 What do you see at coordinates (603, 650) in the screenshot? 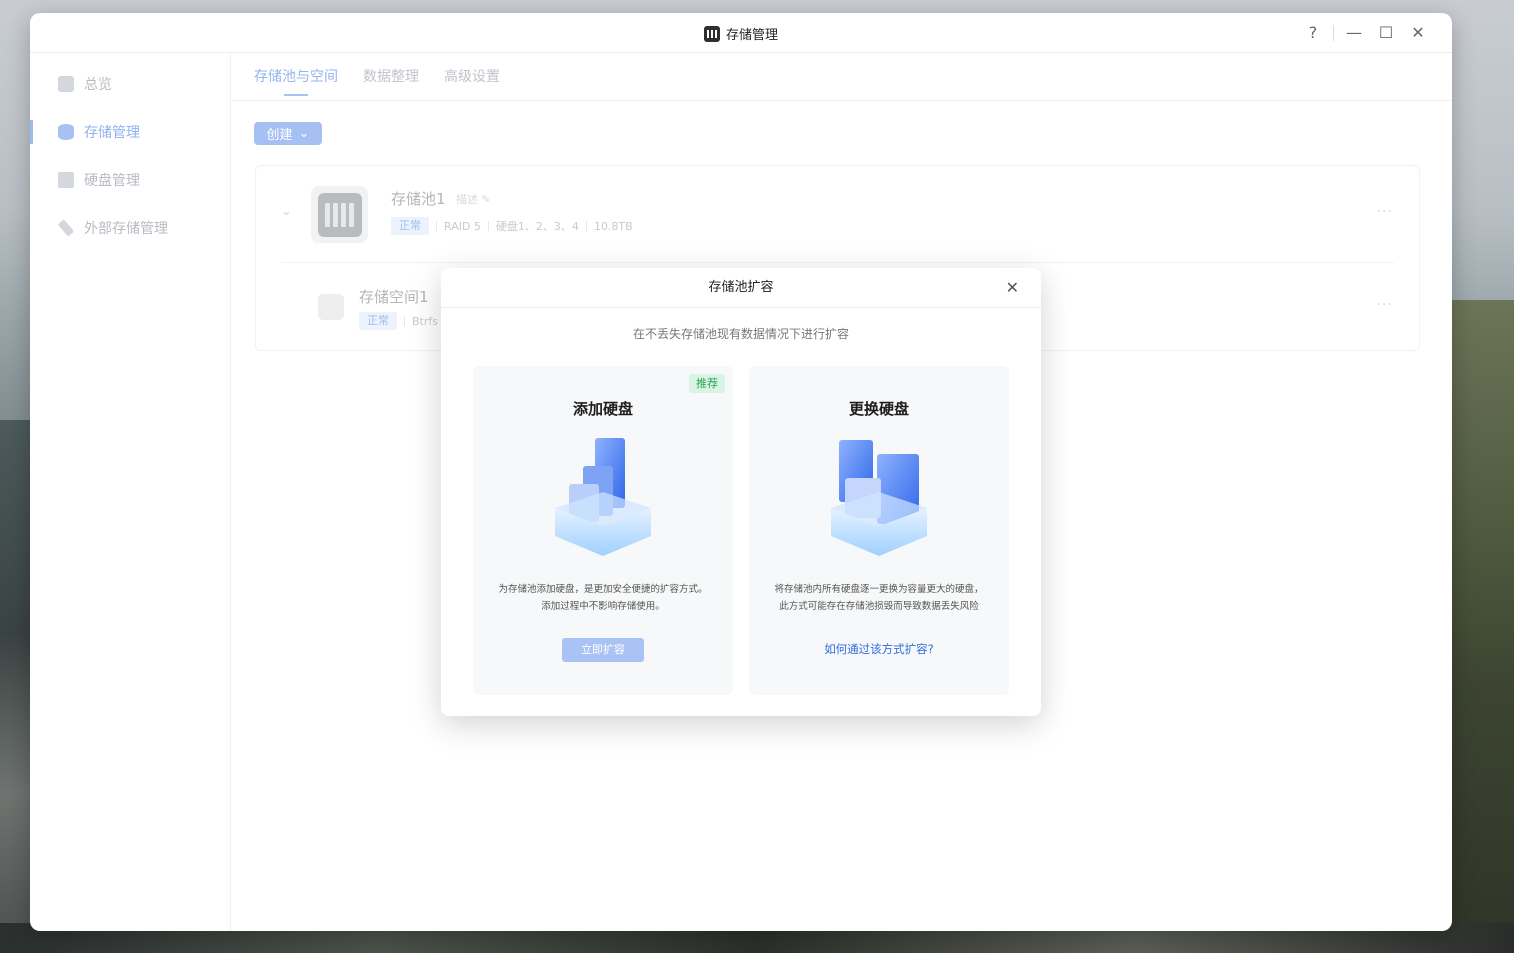
I see `expand-now-button: 立即扩容` at bounding box center [603, 650].